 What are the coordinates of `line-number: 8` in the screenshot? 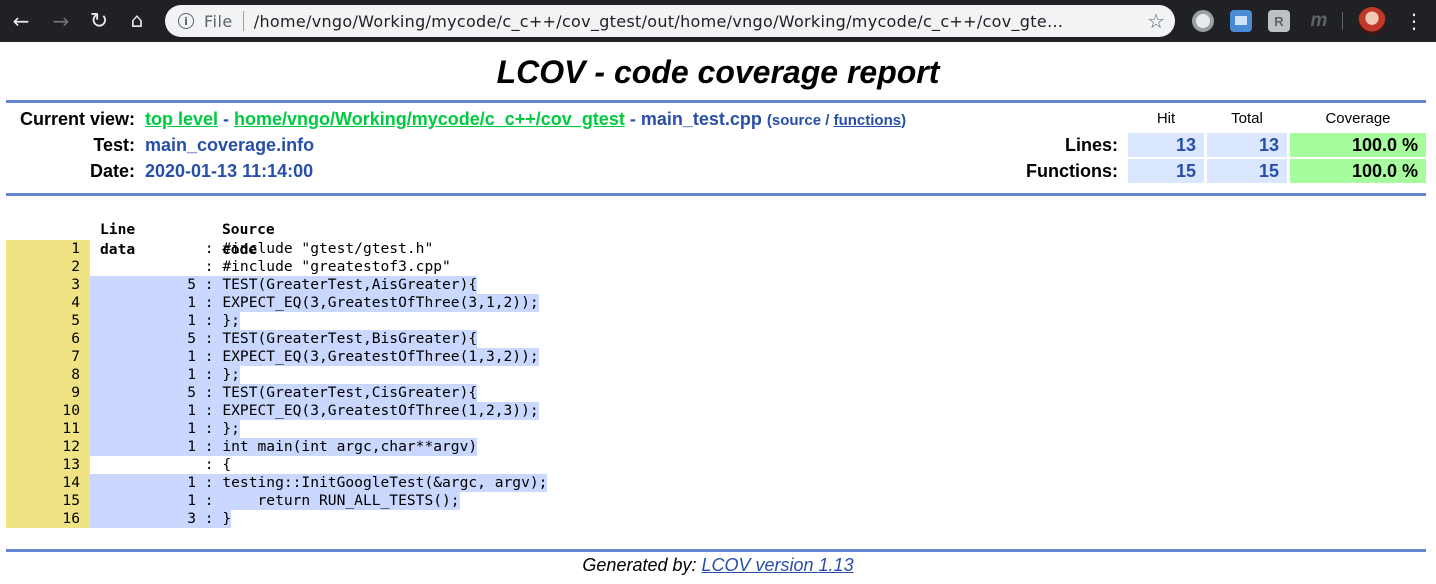 It's located at (48, 375).